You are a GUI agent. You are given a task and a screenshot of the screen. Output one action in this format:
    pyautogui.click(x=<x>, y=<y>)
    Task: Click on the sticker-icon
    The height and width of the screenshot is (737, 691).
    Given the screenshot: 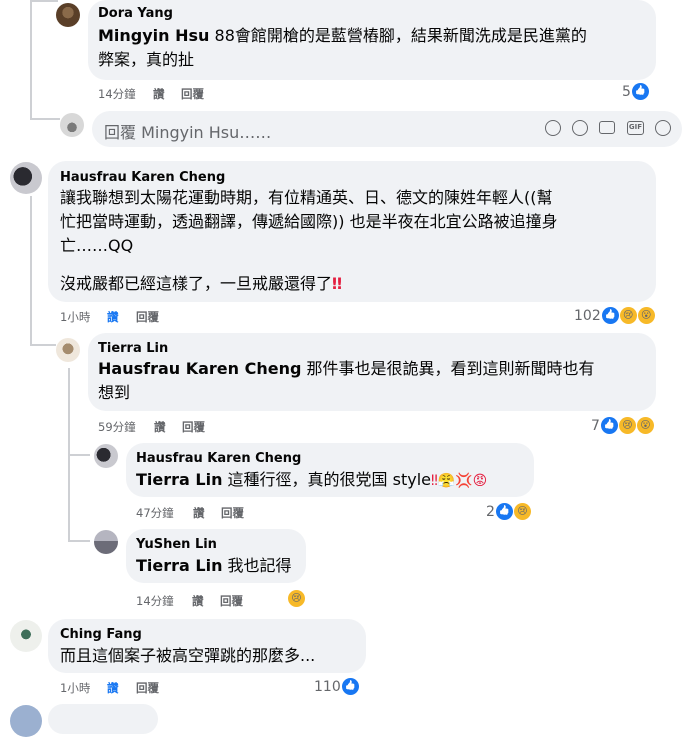 What is the action you would take?
    pyautogui.click(x=663, y=128)
    